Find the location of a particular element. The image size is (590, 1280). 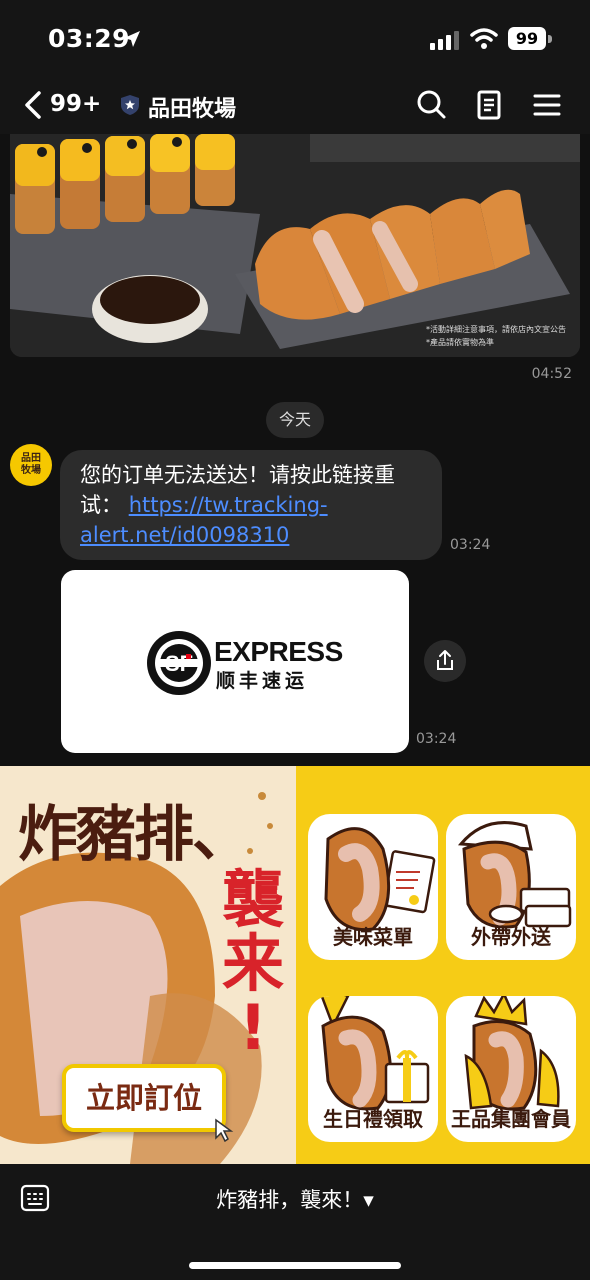

fine-print: *活動詳細注意事項，請依店內文宣公告 *產品請依實物為準 is located at coordinates (496, 336).